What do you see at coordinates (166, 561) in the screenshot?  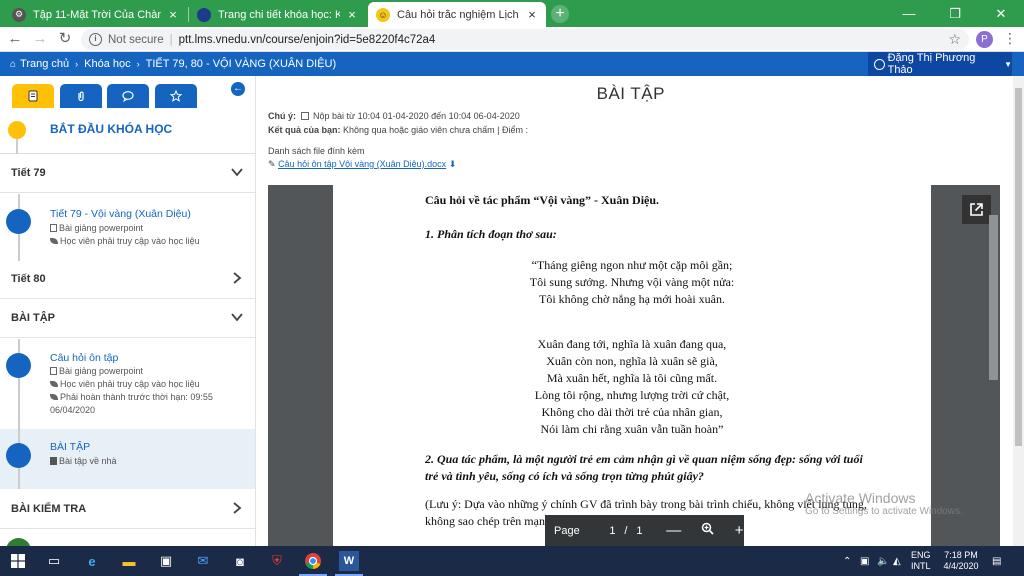 I see `store-icon: ▣` at bounding box center [166, 561].